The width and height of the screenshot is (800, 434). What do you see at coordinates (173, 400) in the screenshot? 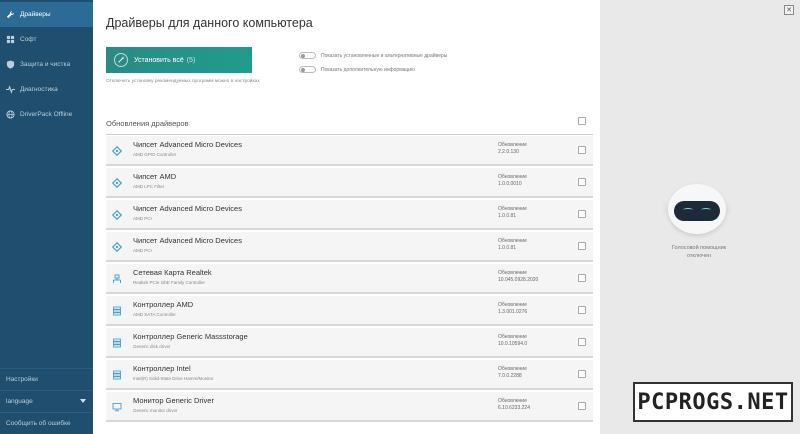
I see `driver-name: Монитор Generic Driver` at bounding box center [173, 400].